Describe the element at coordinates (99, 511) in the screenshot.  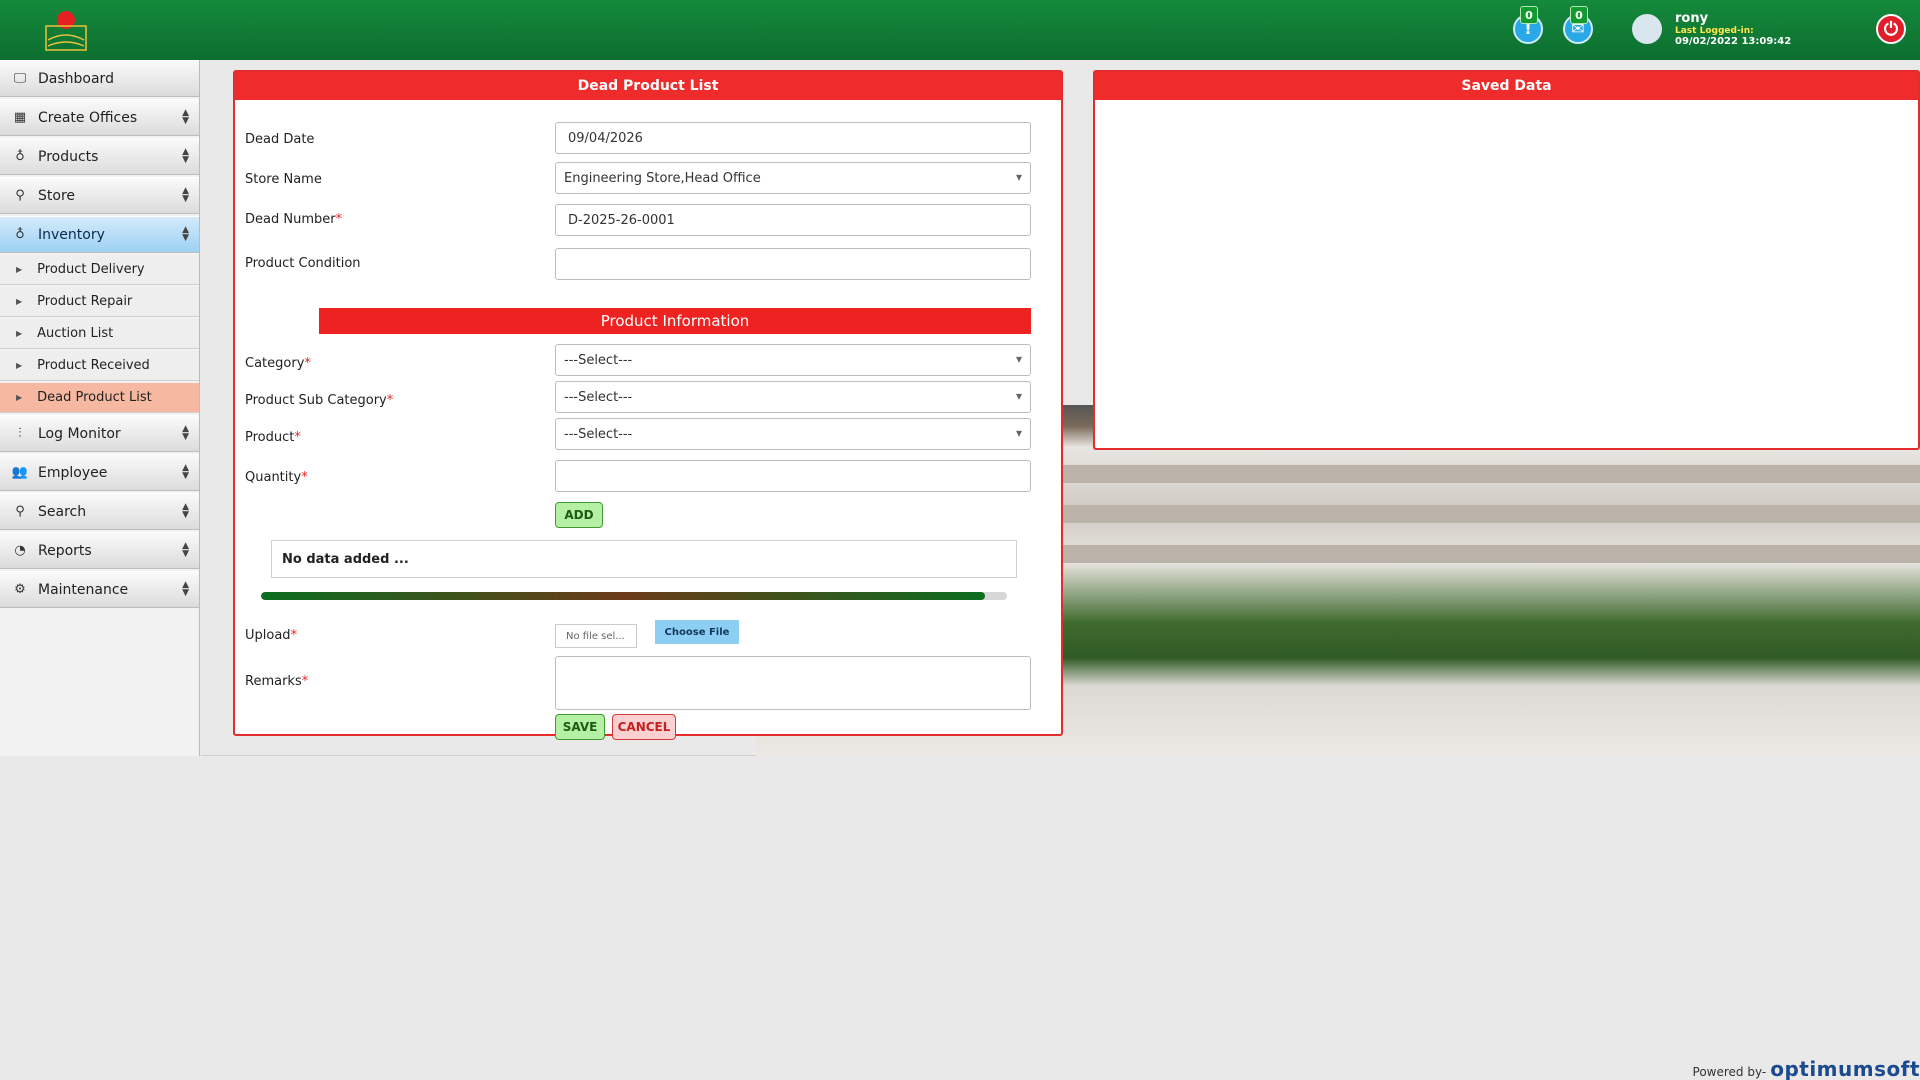
I see `sidebar-item-search: ⚲ Search ▲ ▼` at that location.